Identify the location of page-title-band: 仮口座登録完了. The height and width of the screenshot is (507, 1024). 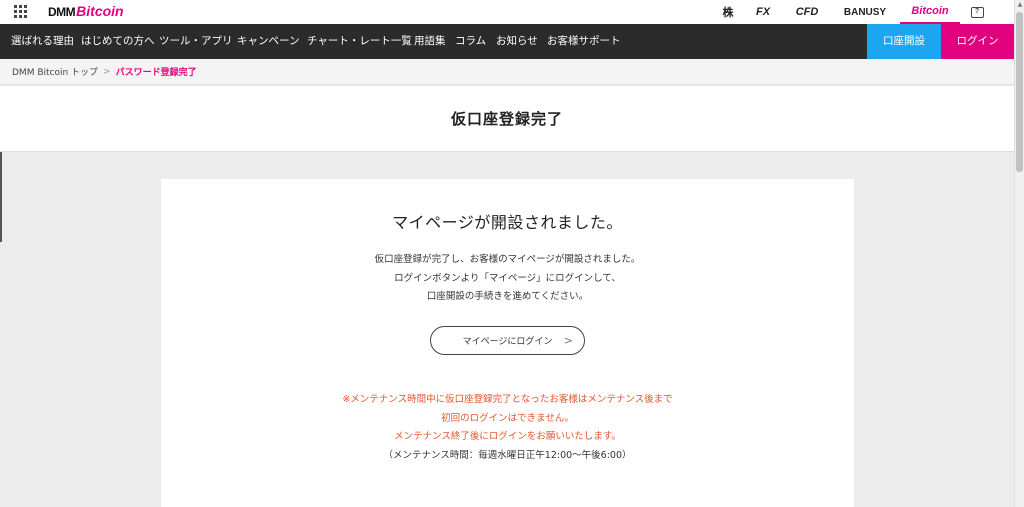
(507, 119).